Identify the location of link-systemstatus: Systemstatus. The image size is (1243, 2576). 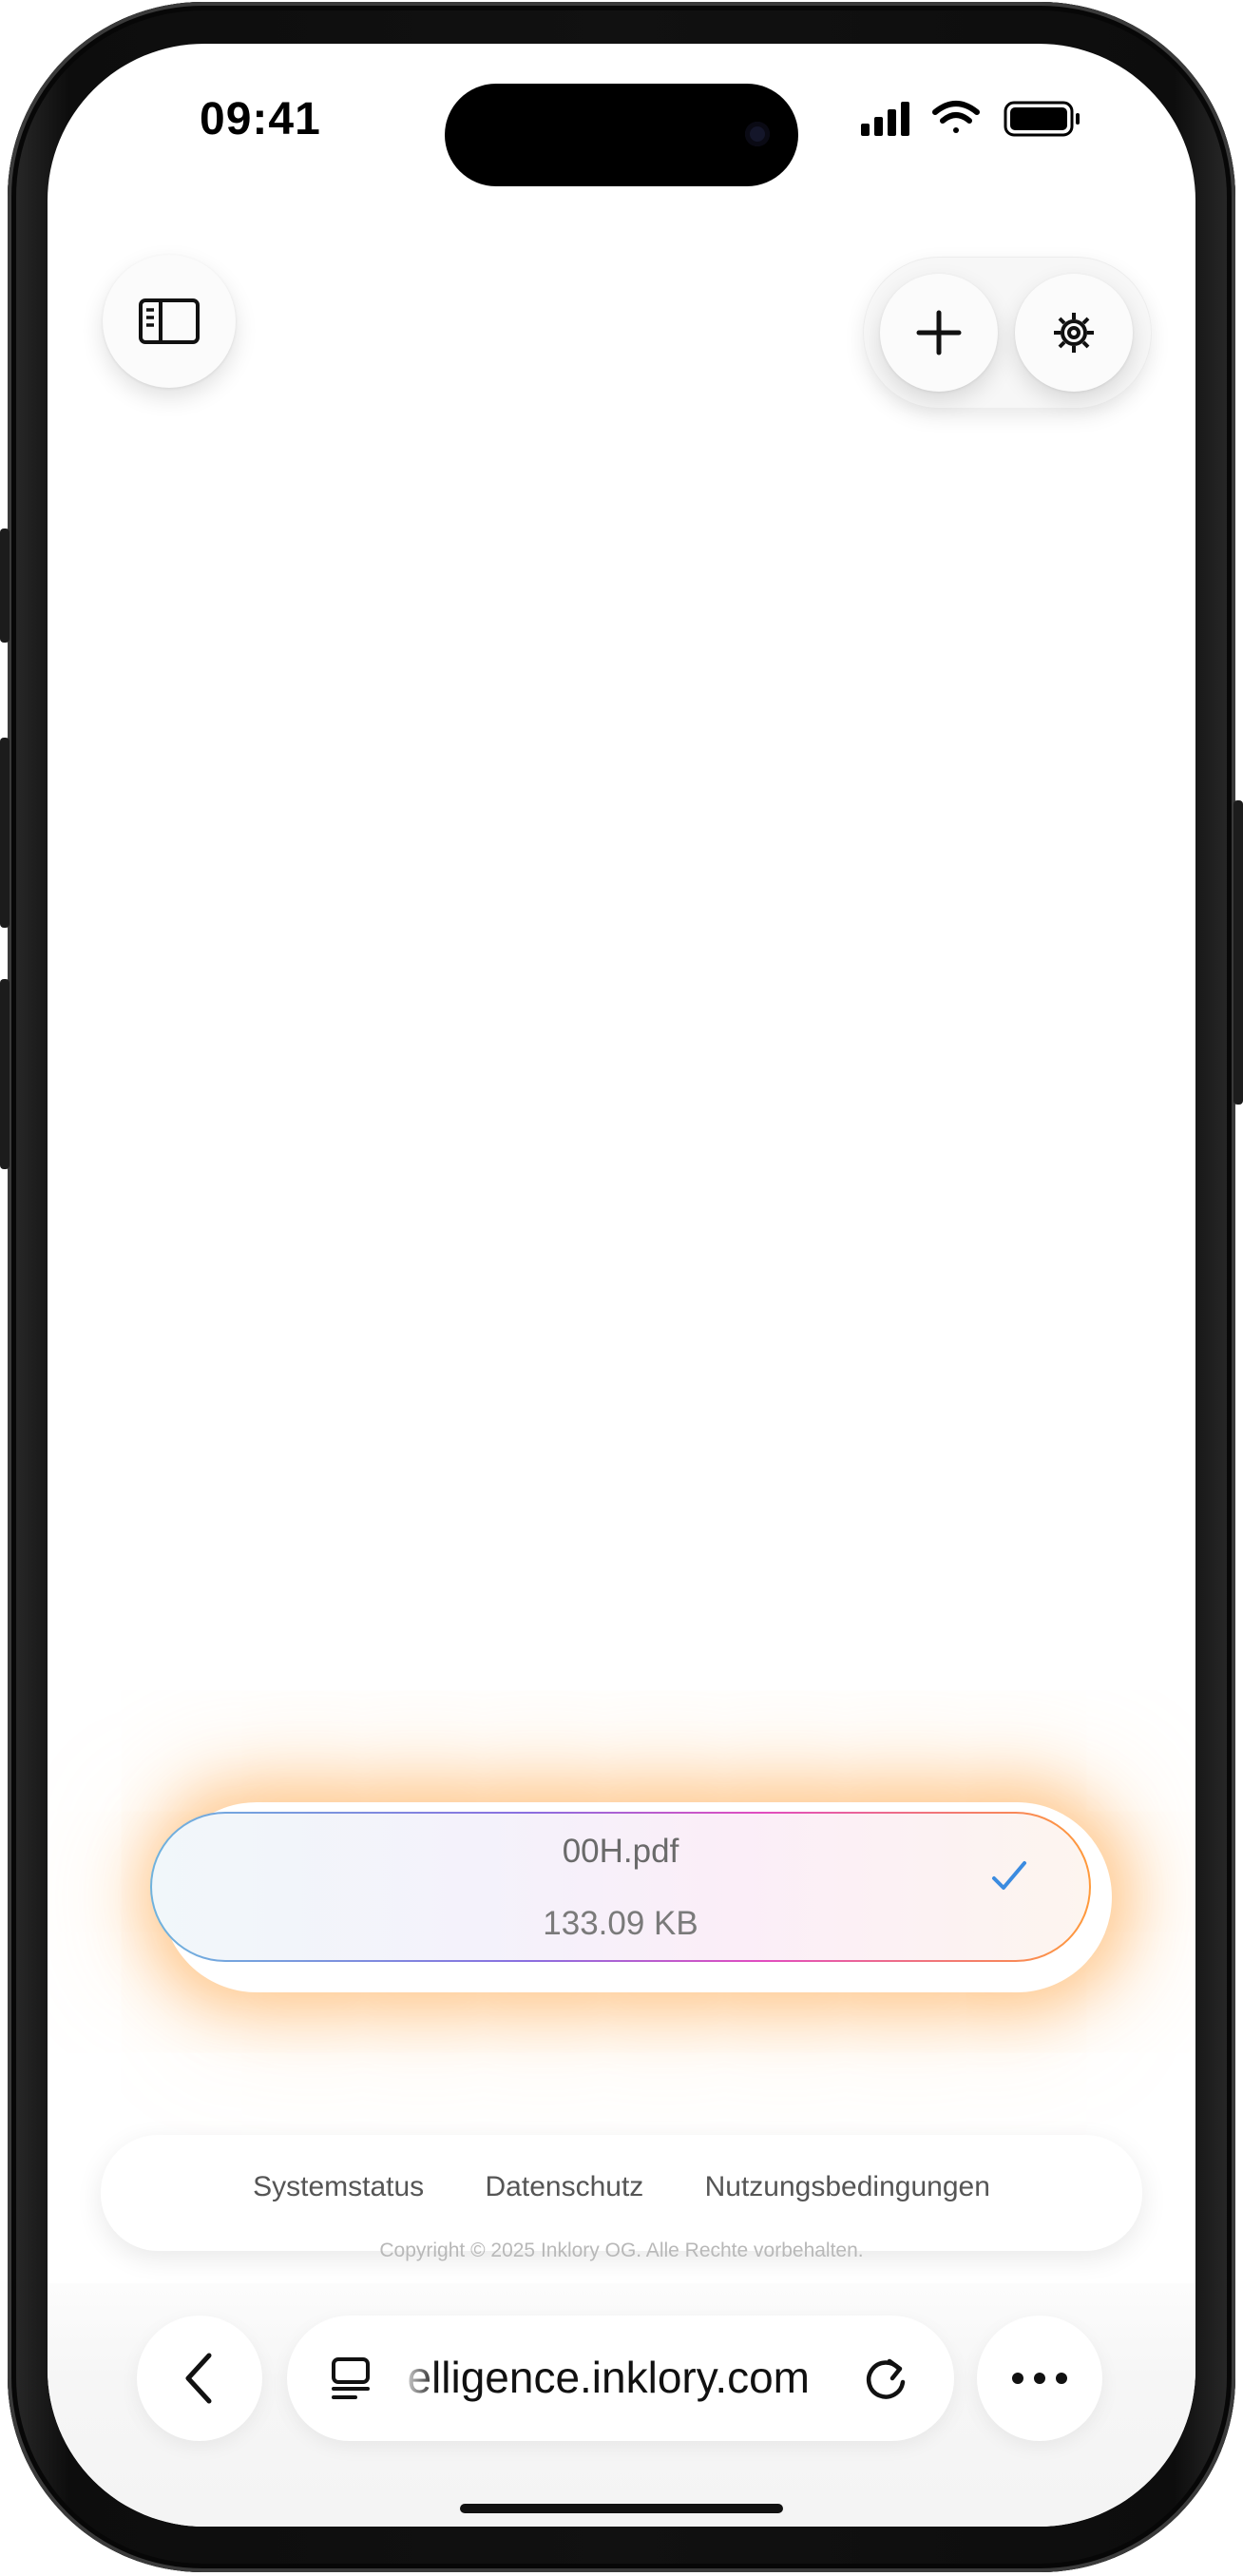
(338, 2186).